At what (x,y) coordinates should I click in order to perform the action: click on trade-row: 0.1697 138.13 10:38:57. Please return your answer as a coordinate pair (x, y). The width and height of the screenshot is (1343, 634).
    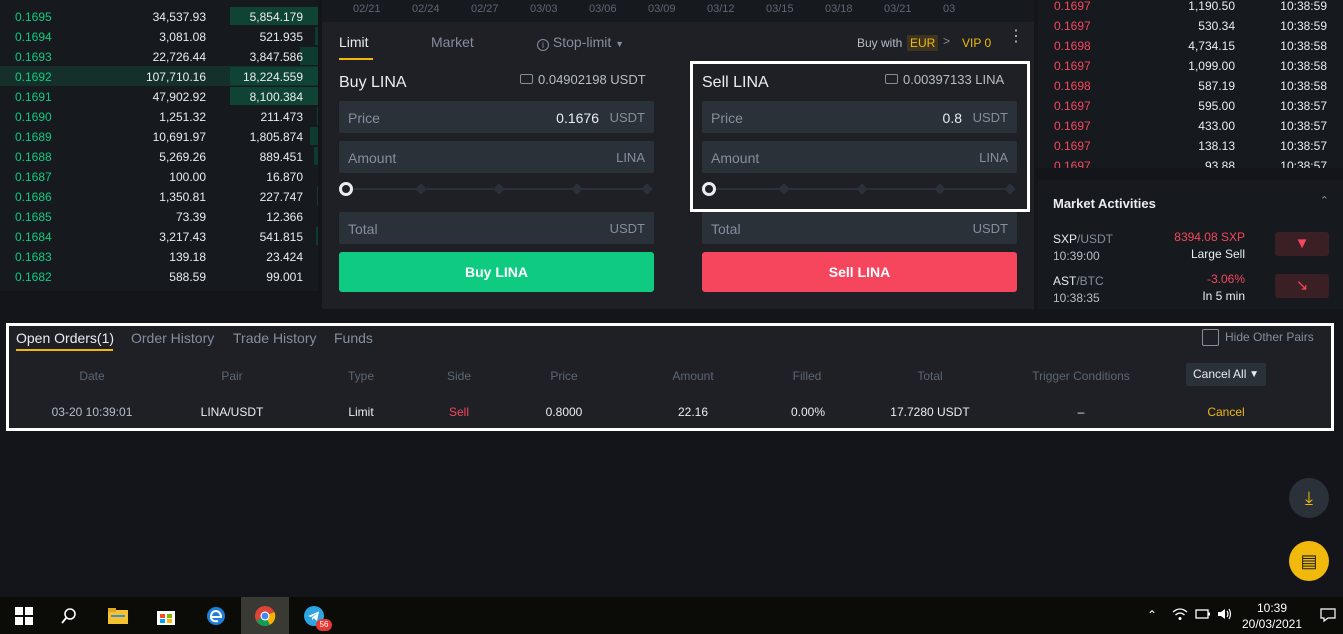
    Looking at the image, I should click on (1190, 145).